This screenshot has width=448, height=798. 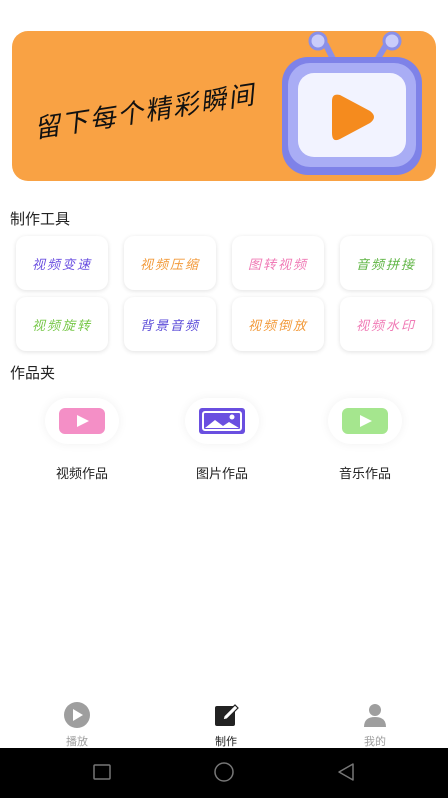 I want to click on play-icon, so click(x=77, y=715).